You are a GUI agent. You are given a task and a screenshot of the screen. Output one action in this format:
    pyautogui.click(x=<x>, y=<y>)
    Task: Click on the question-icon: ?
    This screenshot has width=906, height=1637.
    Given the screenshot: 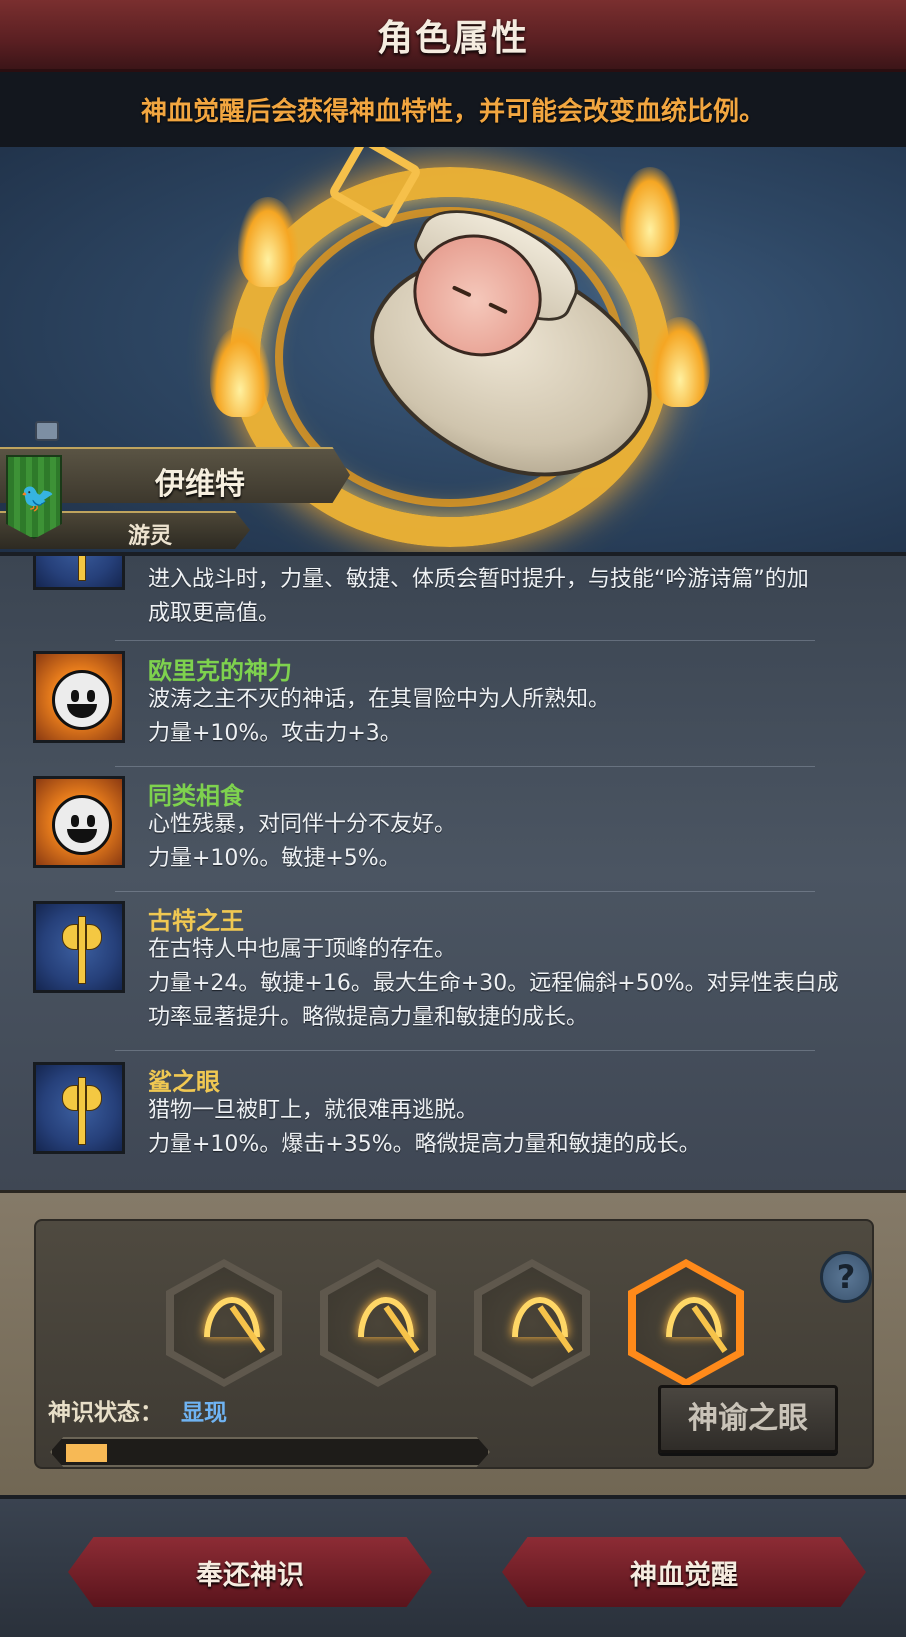 What is the action you would take?
    pyautogui.click(x=846, y=1277)
    